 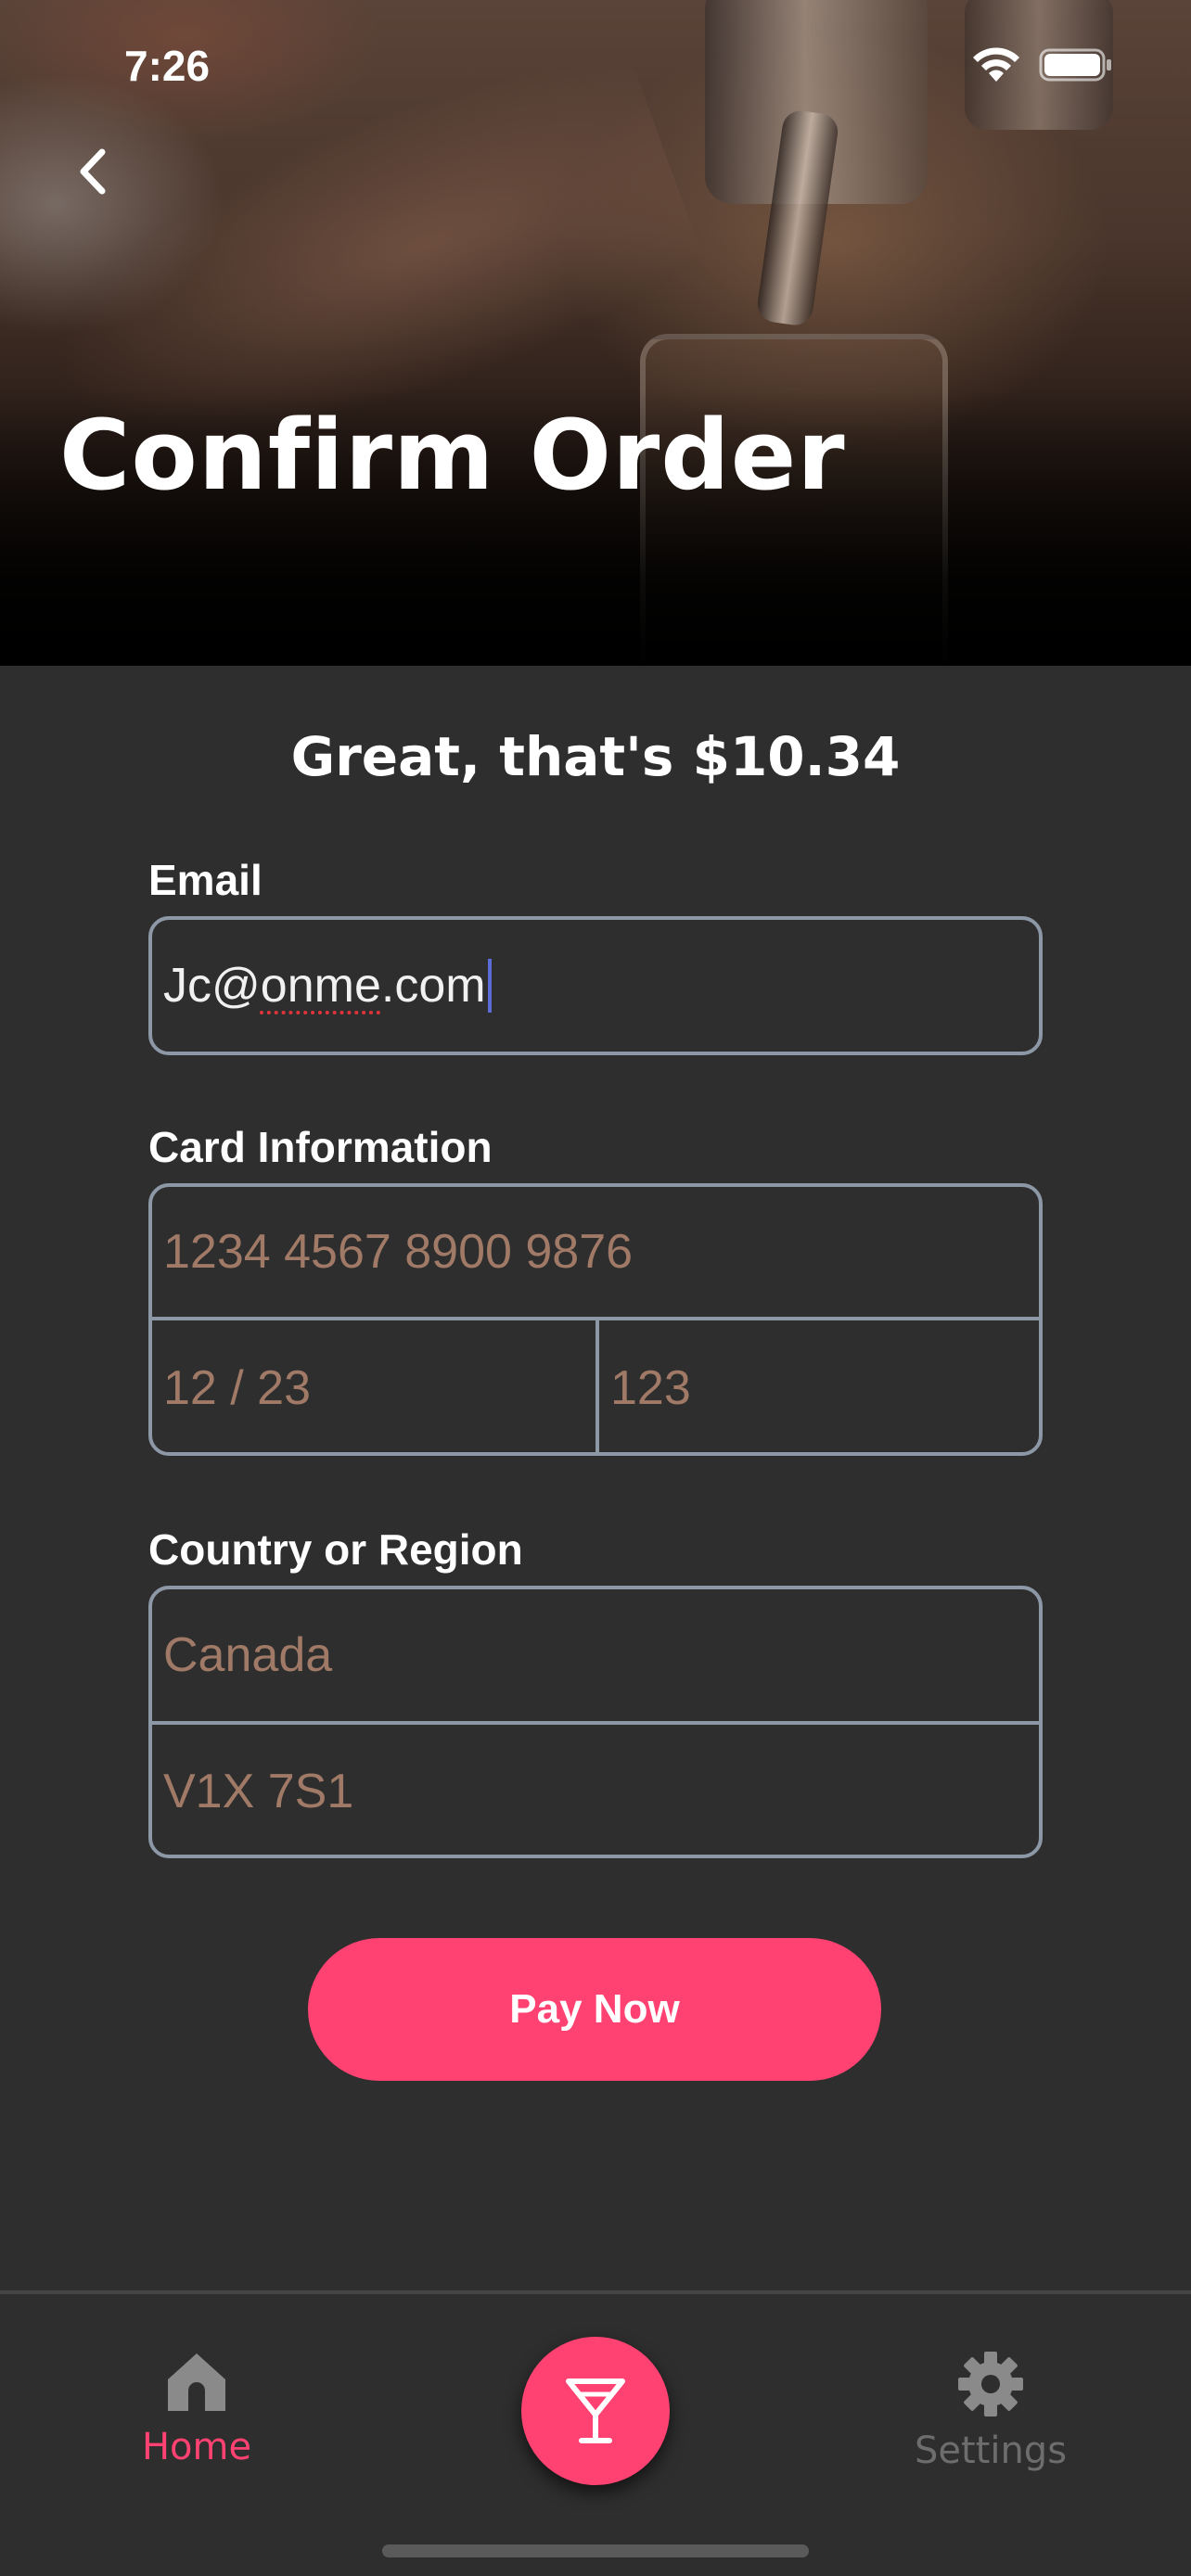 I want to click on wifi-icon, so click(x=996, y=64).